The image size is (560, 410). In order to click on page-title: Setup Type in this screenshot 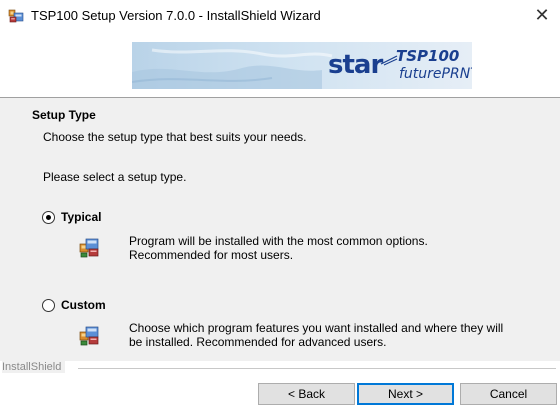, I will do `click(64, 115)`.